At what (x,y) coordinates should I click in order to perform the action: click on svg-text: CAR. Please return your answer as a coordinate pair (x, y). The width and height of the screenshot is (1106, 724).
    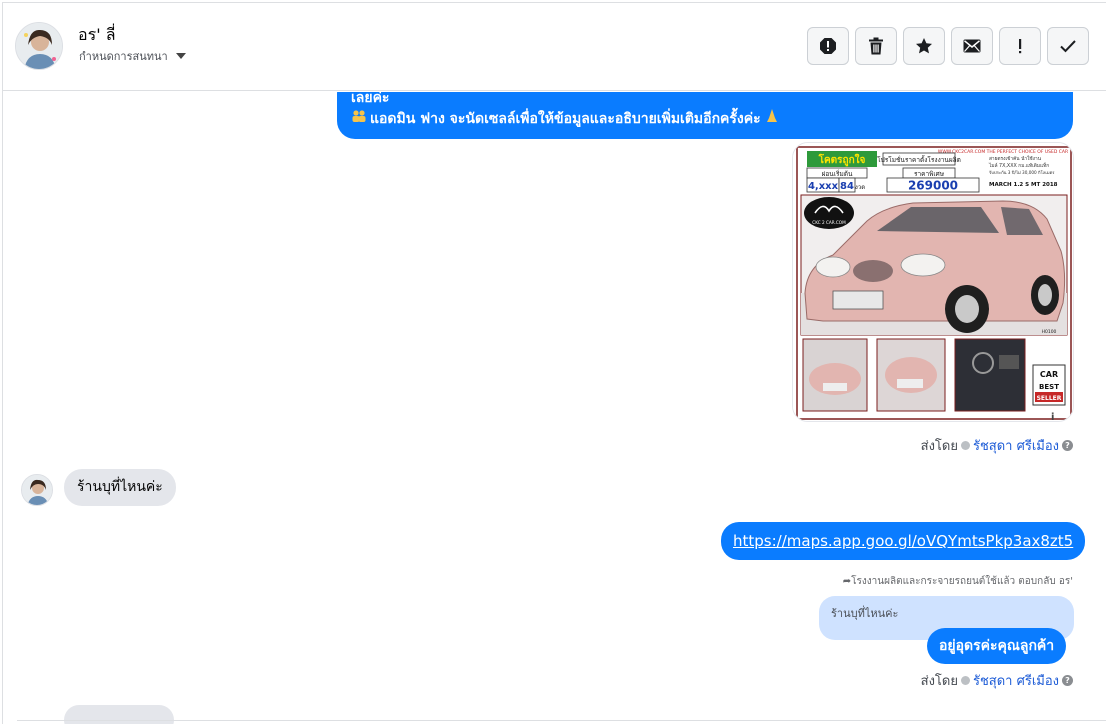
    Looking at the image, I should click on (1049, 374).